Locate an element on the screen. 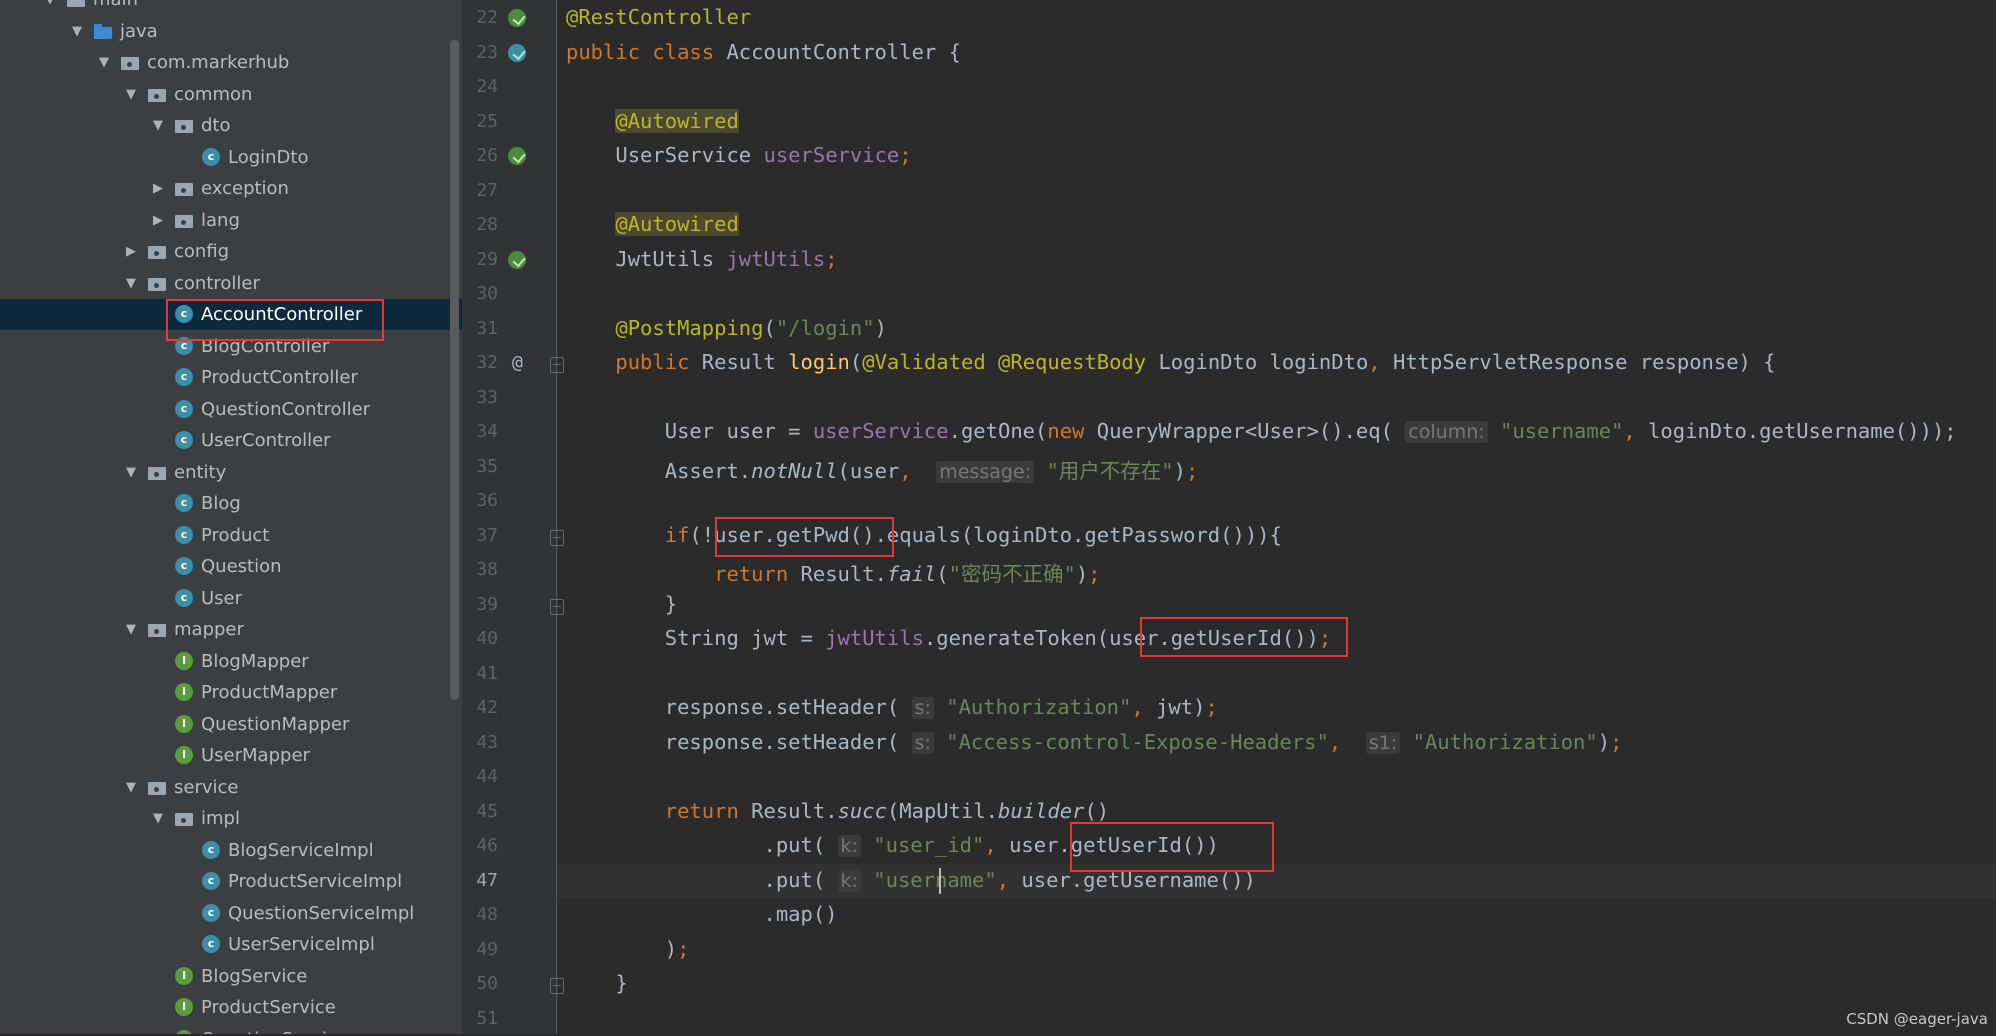  code-line: JwtUtils jwtUtils; is located at coordinates (1277, 260).